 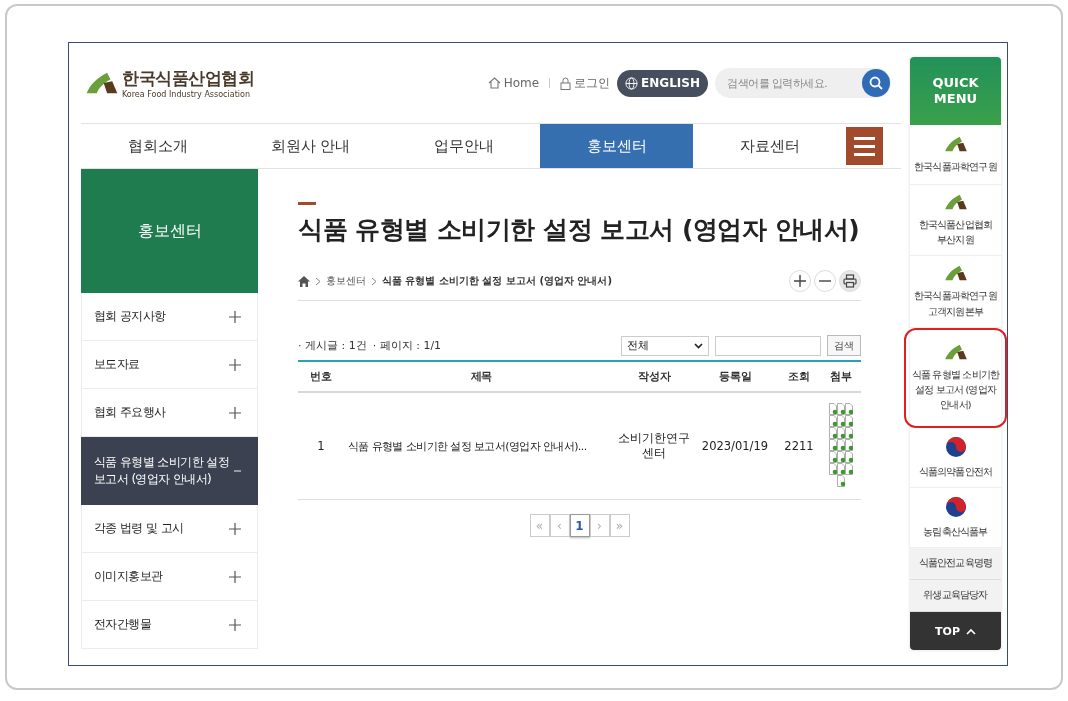 I want to click on chevron-up-icon, so click(x=970, y=631).